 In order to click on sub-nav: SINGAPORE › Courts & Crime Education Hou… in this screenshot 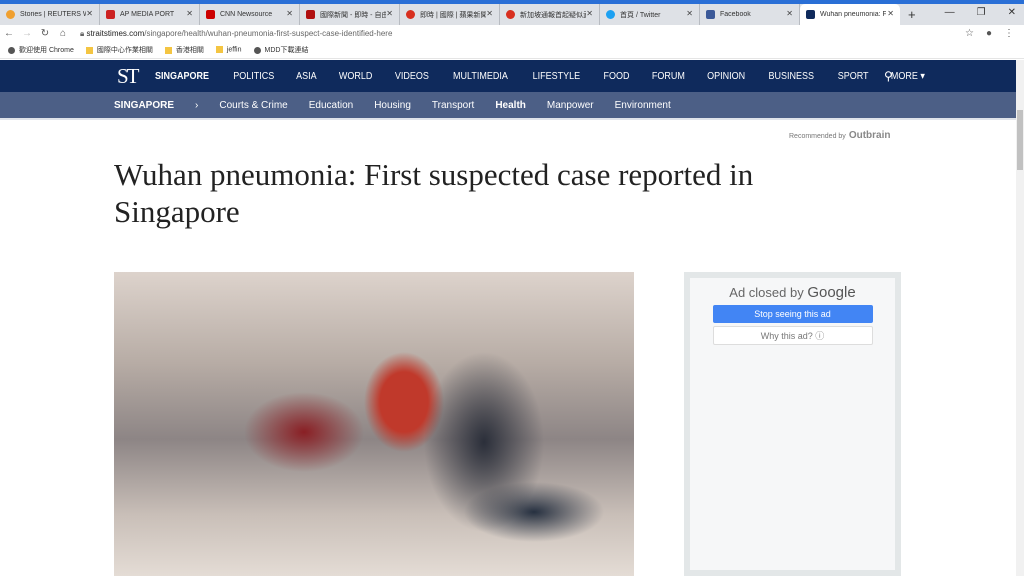, I will do `click(508, 106)`.